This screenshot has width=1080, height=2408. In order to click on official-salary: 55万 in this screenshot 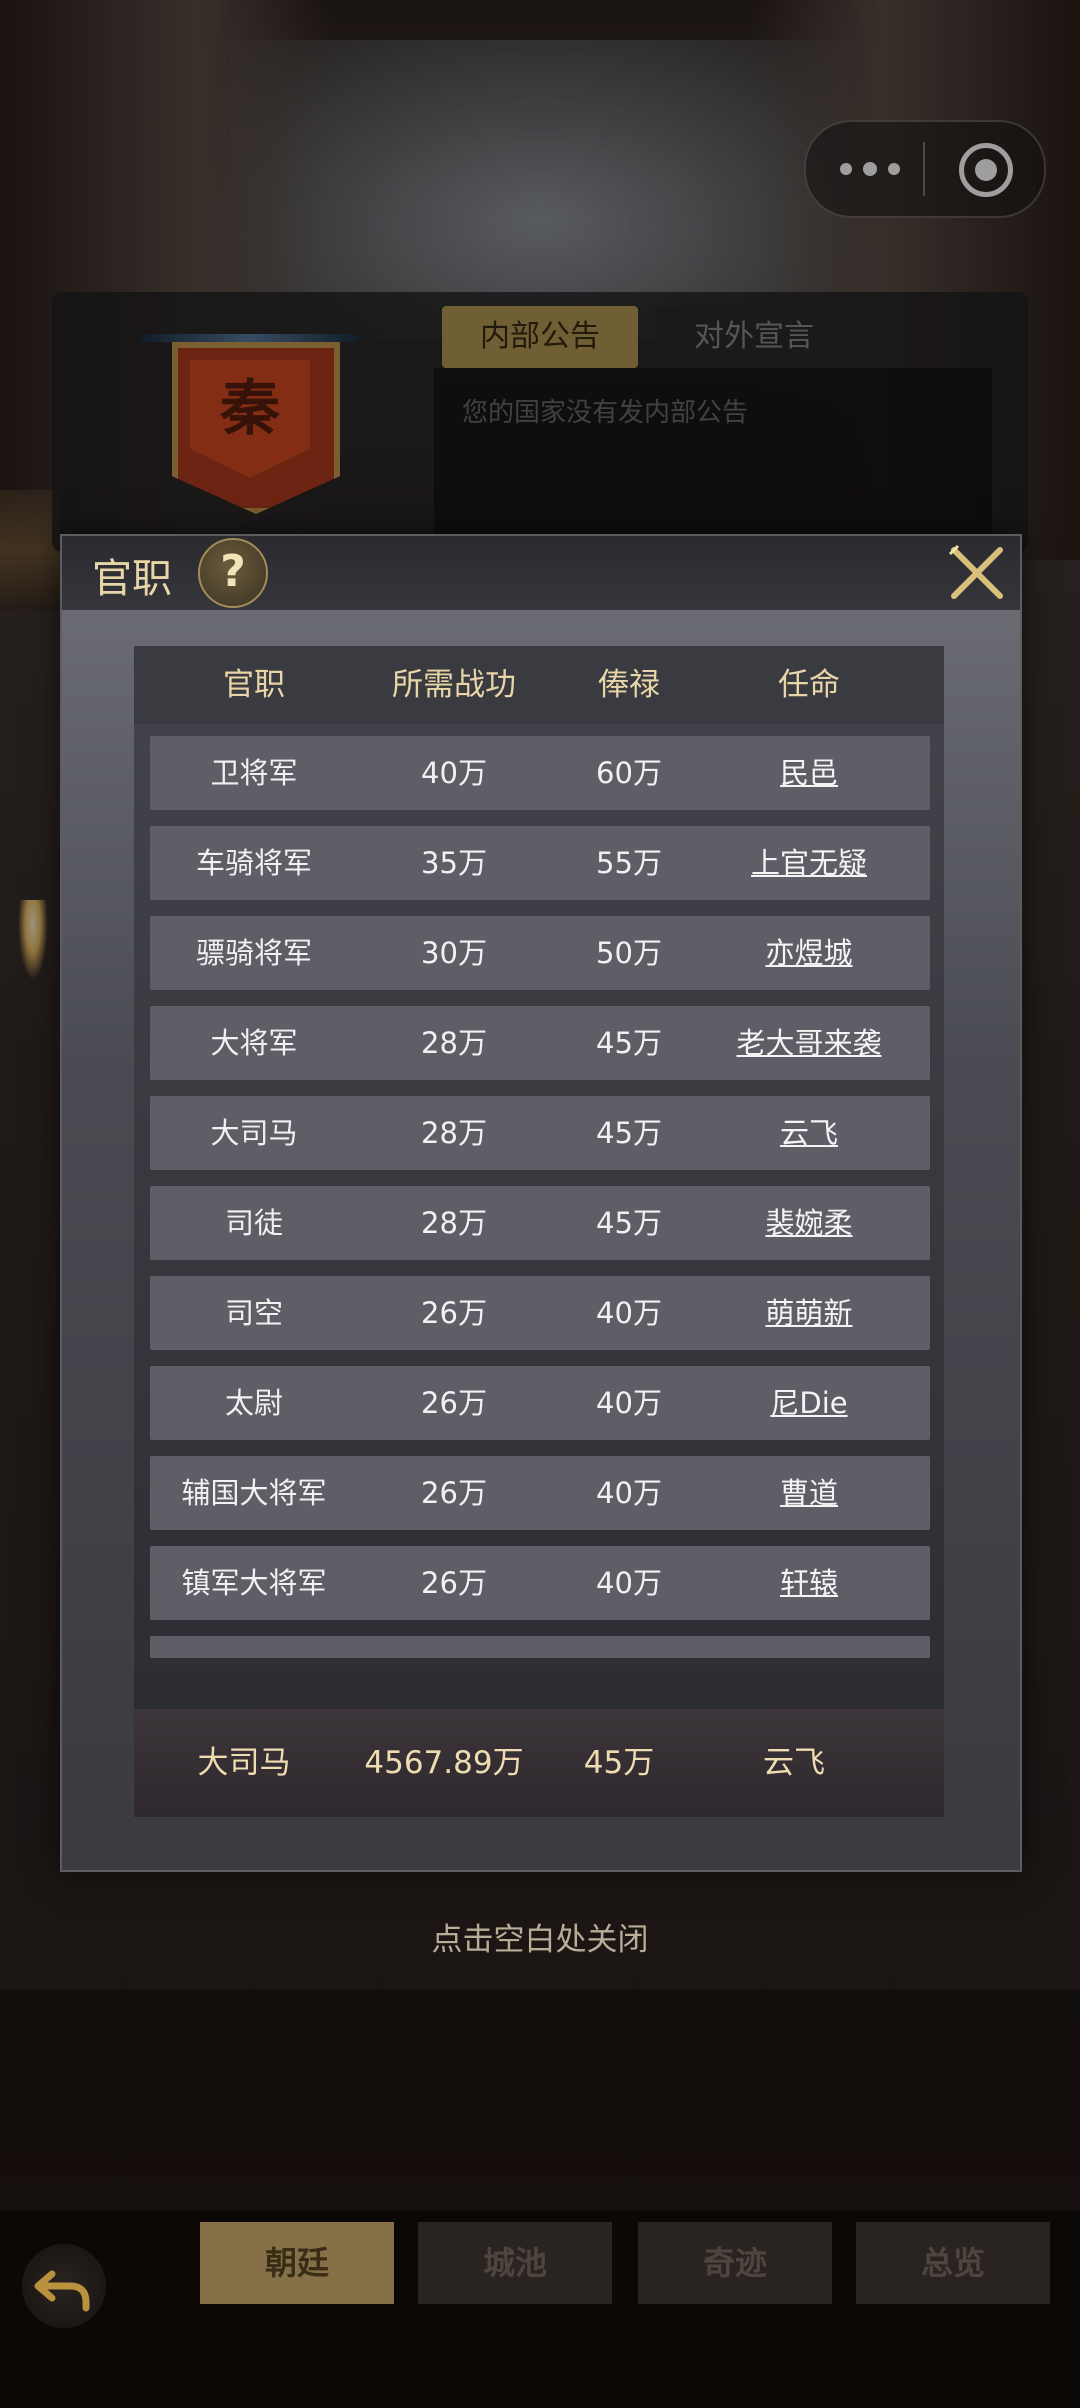, I will do `click(629, 863)`.